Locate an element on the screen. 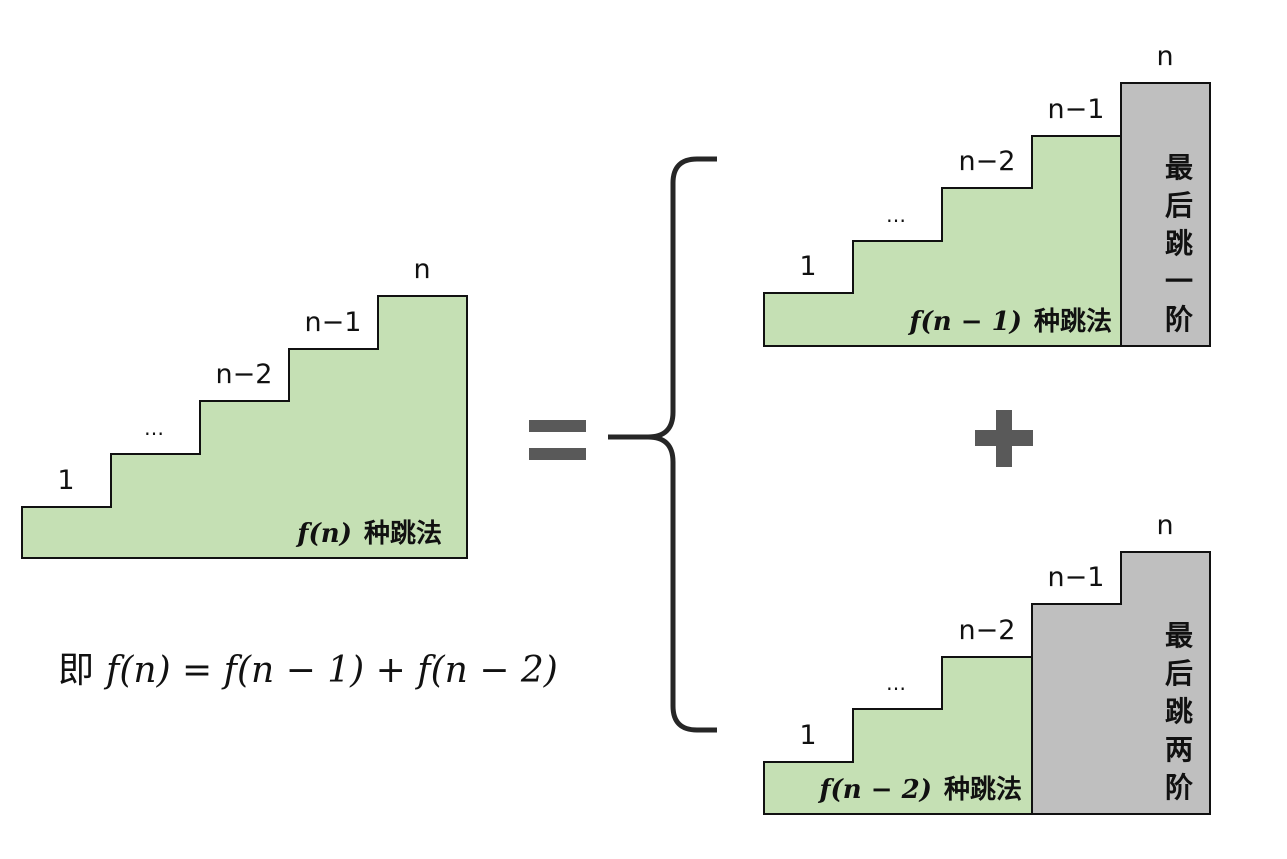  bottom-last-char-2: 后 is located at coordinates (1179, 673).